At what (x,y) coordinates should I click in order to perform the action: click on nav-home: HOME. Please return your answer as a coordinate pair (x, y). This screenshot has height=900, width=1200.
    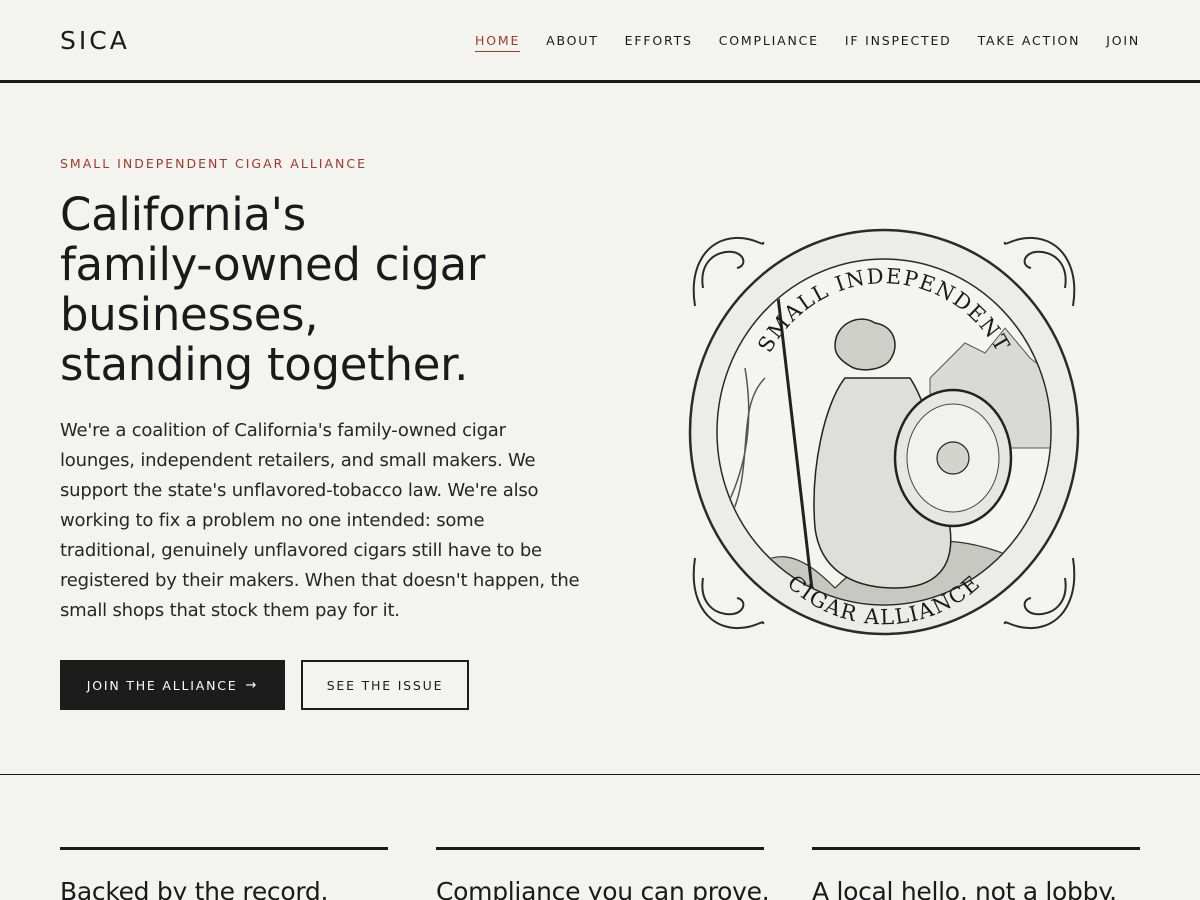
    Looking at the image, I should click on (498, 42).